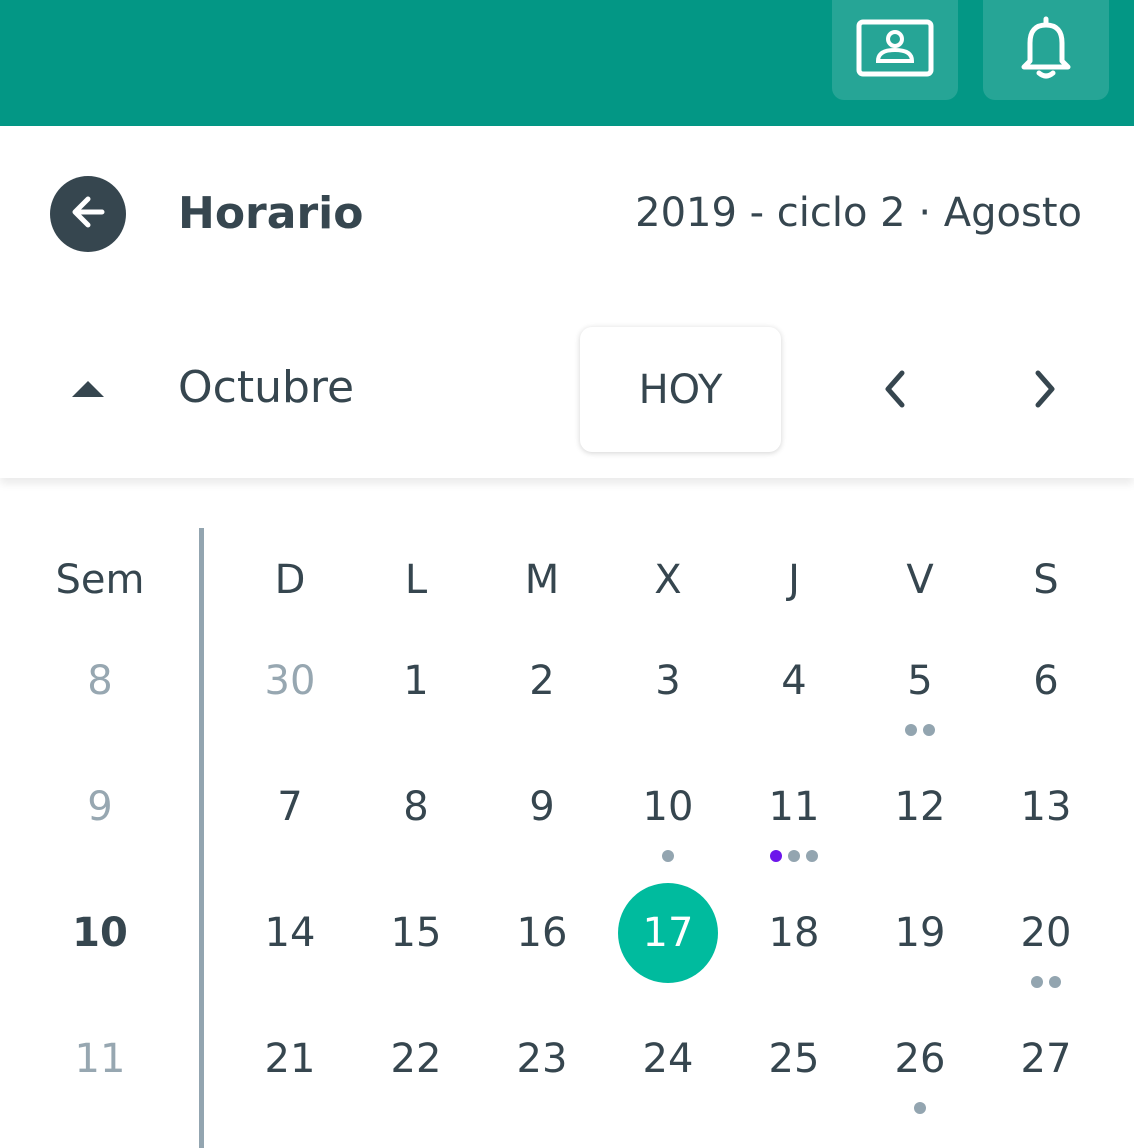 Image resolution: width=1134 pixels, height=1148 pixels. I want to click on triangle-up-icon, so click(88, 391).